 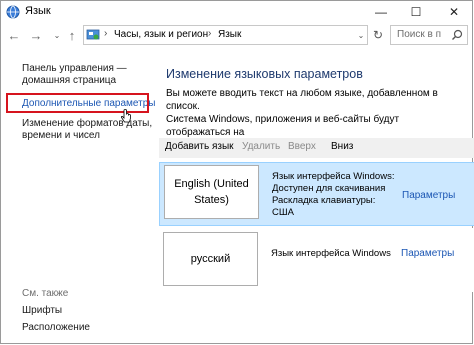 I want to click on move-up-button: Вверх, so click(x=302, y=146).